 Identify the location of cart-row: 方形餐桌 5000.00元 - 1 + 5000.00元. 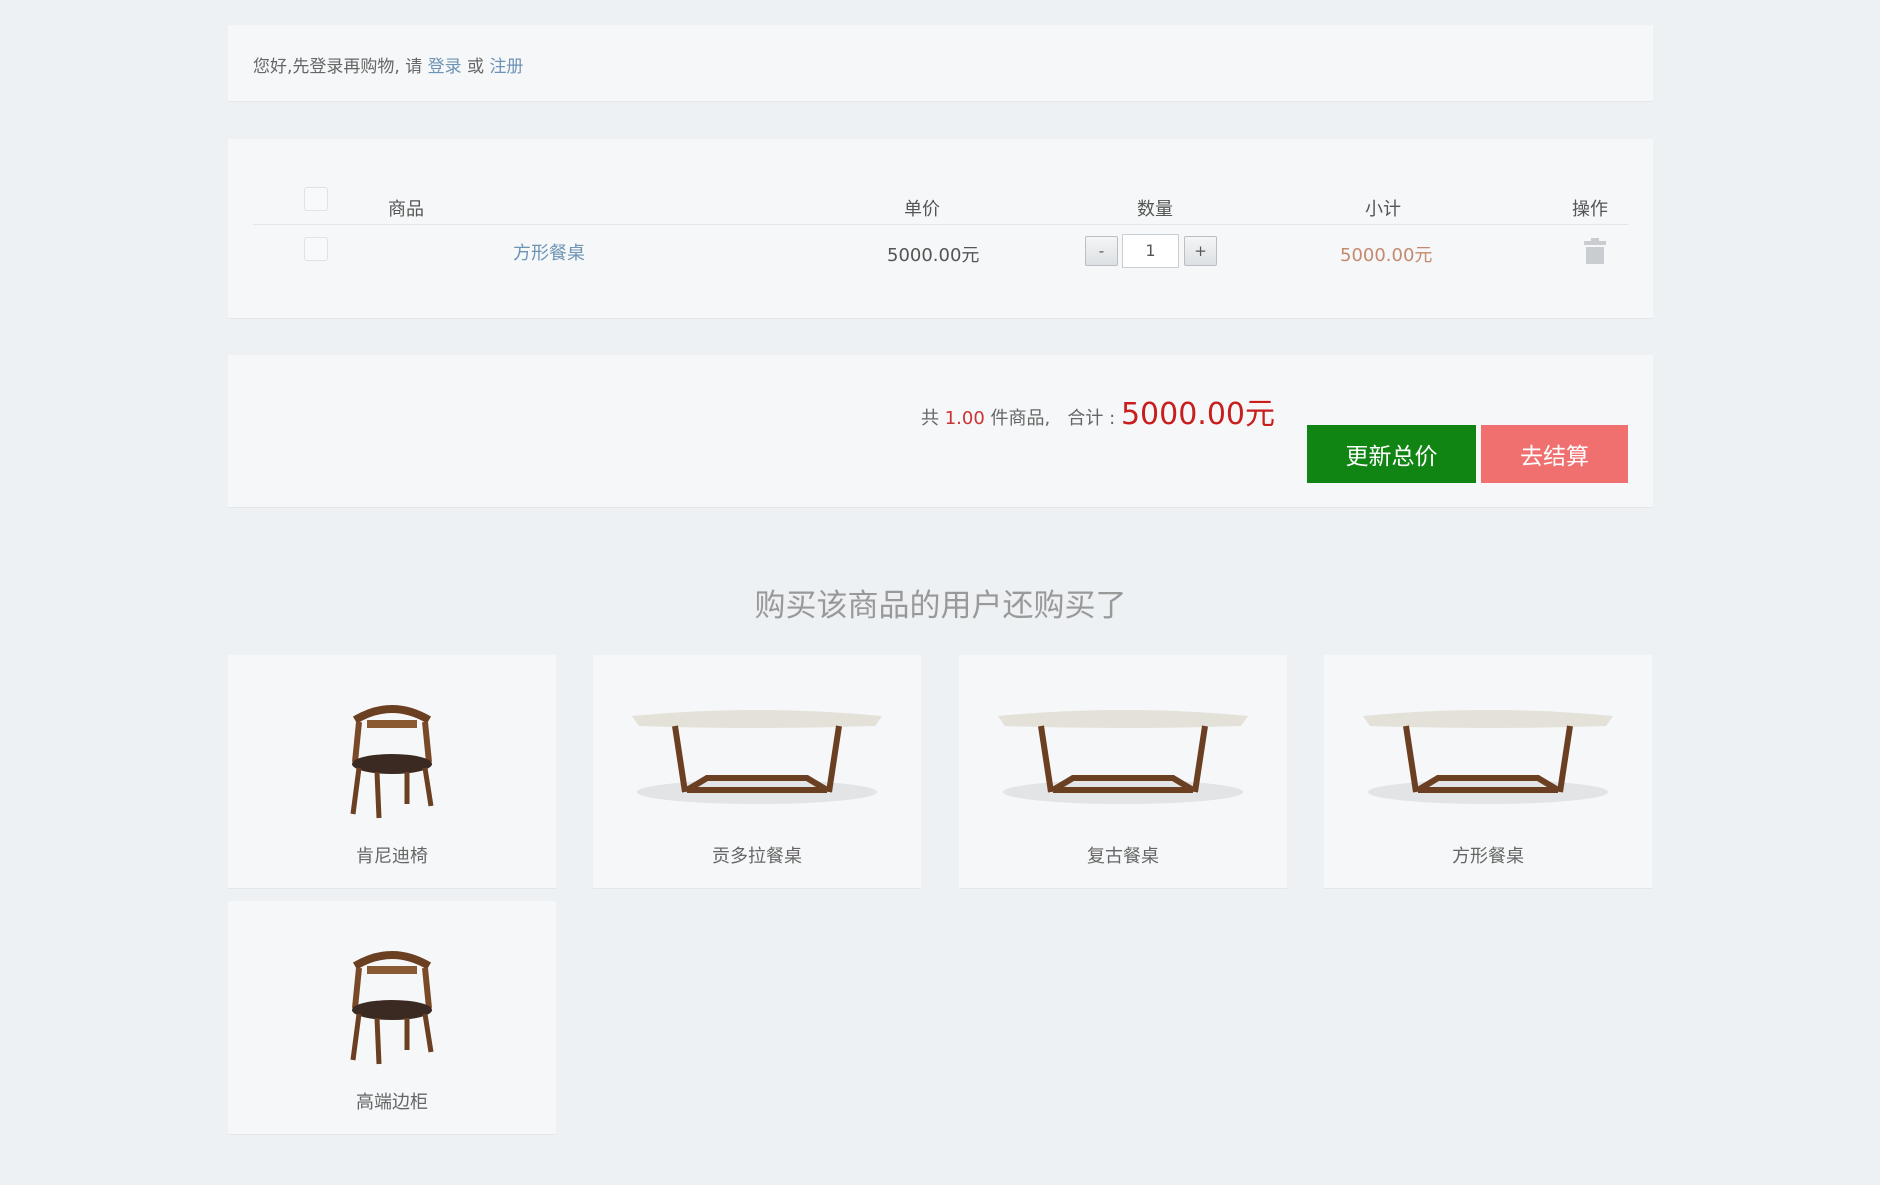
(940, 270).